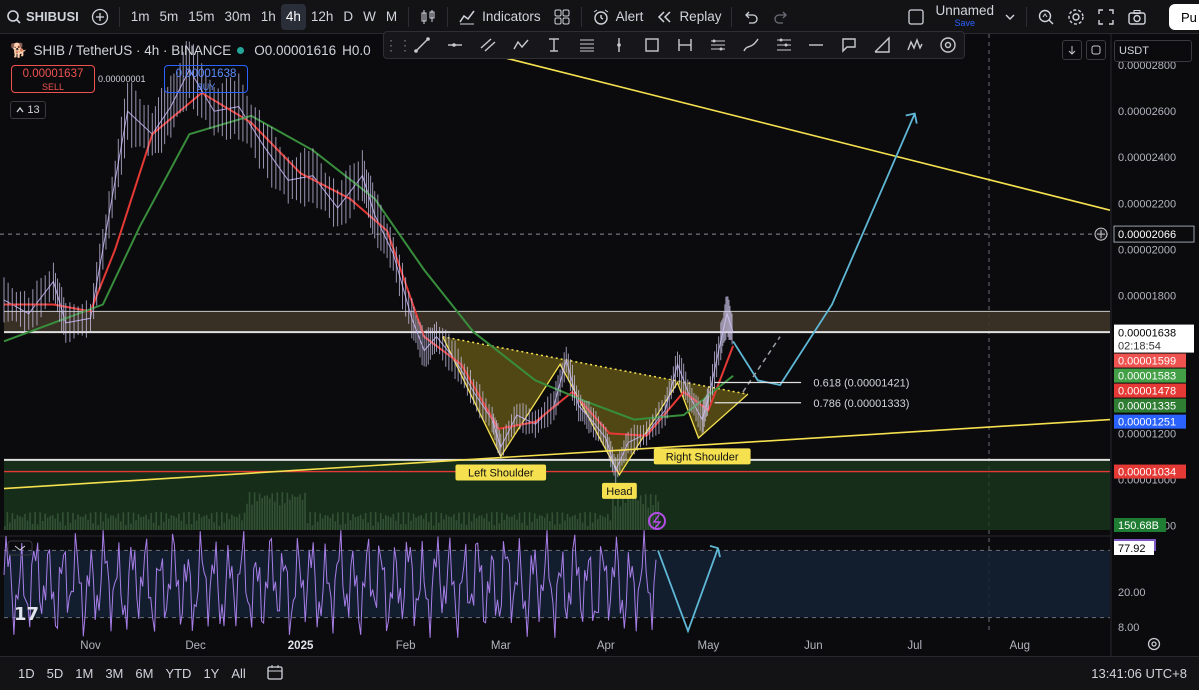 The image size is (1199, 690). Describe the element at coordinates (586, 45) in the screenshot. I see `fib-retracement-tool-icon` at that location.